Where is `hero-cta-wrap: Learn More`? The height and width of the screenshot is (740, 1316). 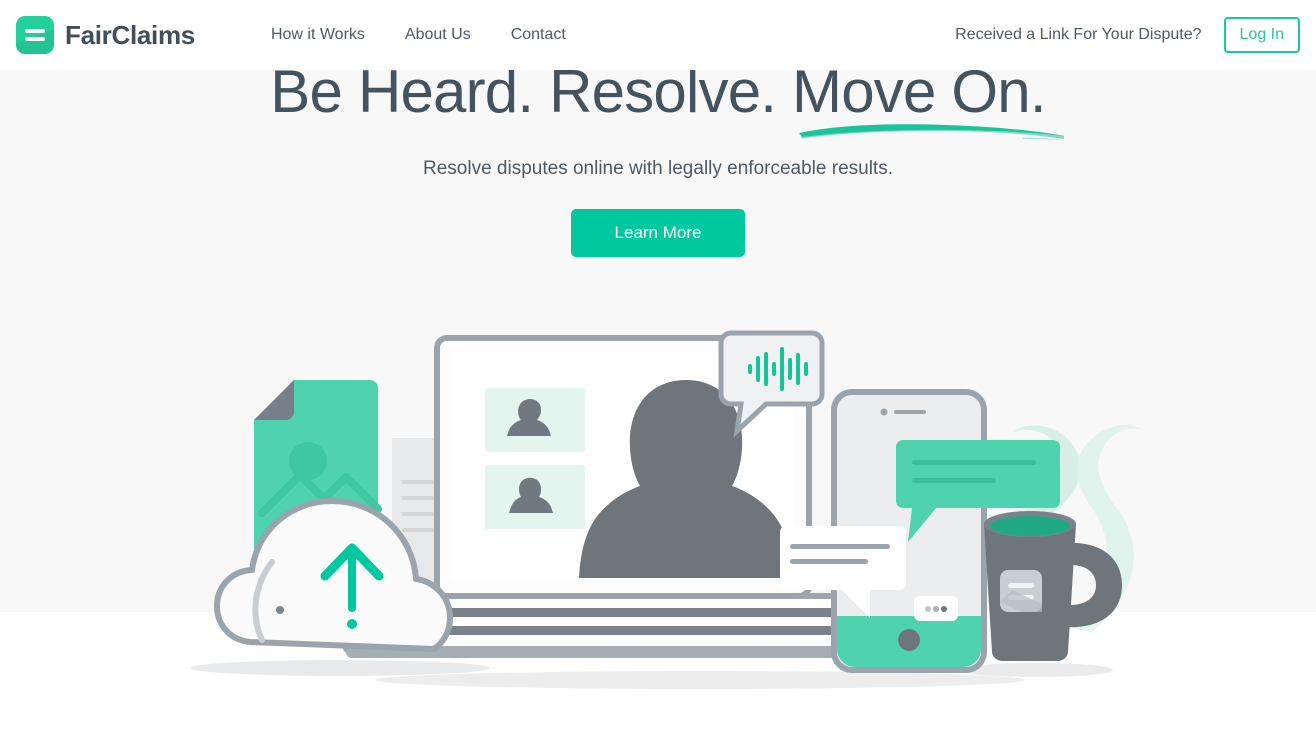 hero-cta-wrap: Learn More is located at coordinates (658, 232).